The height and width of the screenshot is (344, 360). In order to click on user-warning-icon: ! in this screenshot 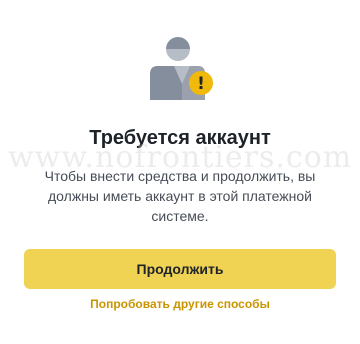, I will do `click(182, 70)`.